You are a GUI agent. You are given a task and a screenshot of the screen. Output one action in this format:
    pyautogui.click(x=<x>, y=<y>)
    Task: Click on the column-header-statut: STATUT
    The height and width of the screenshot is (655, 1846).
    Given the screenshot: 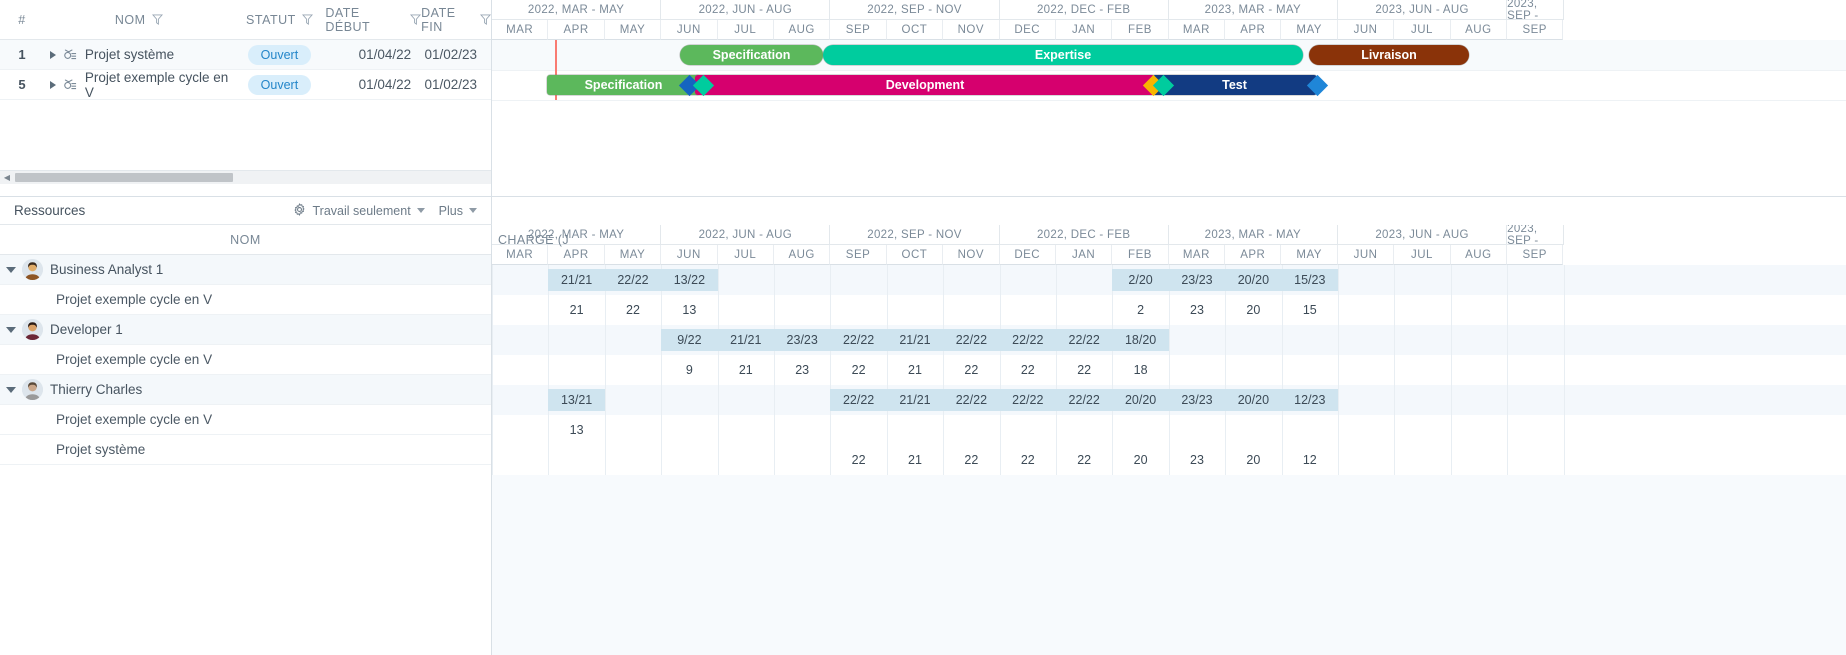 What is the action you would take?
    pyautogui.click(x=280, y=20)
    